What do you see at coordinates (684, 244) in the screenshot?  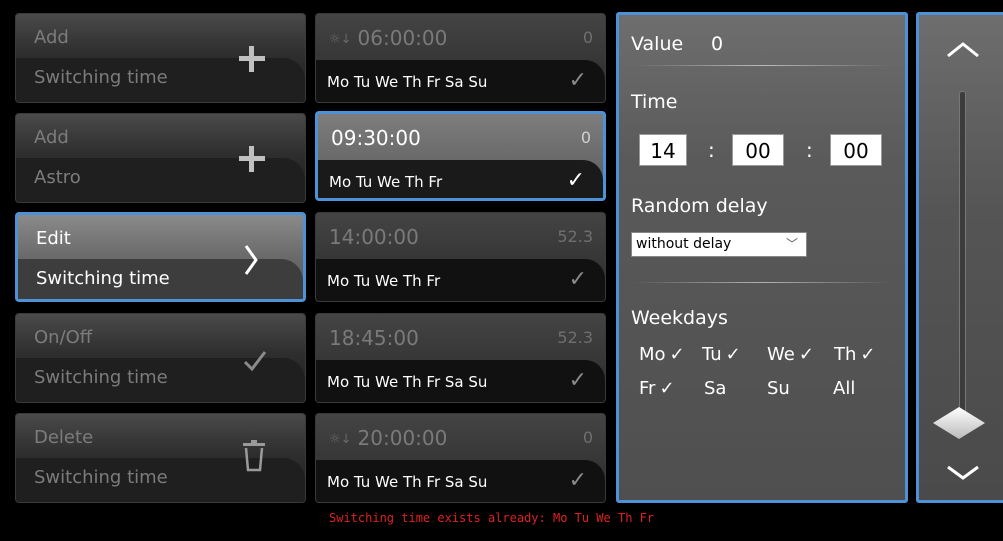 I see `random-delay-value: without delay` at bounding box center [684, 244].